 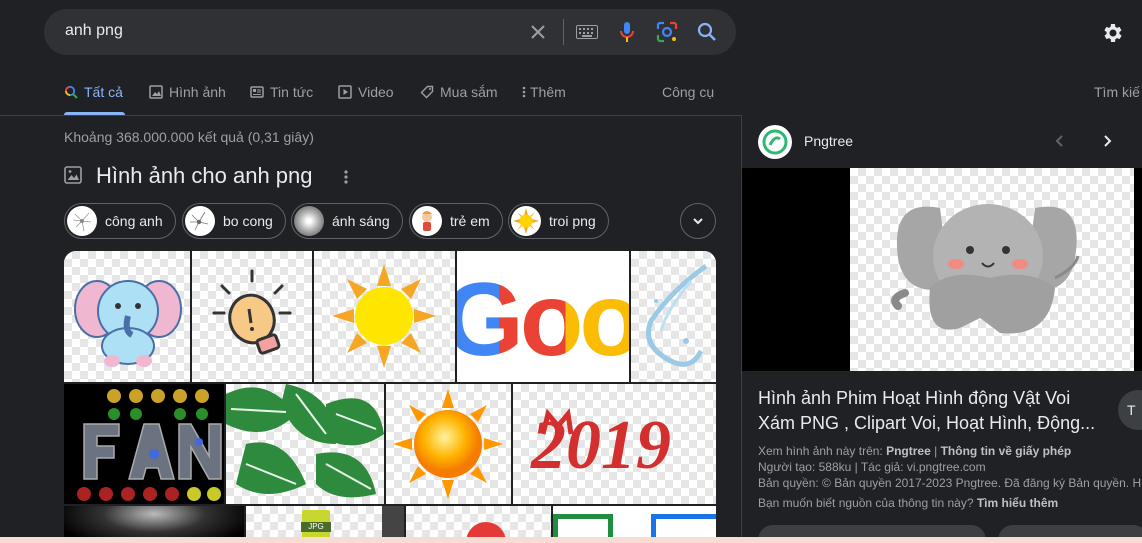 What do you see at coordinates (345, 92) in the screenshot?
I see `video-icon` at bounding box center [345, 92].